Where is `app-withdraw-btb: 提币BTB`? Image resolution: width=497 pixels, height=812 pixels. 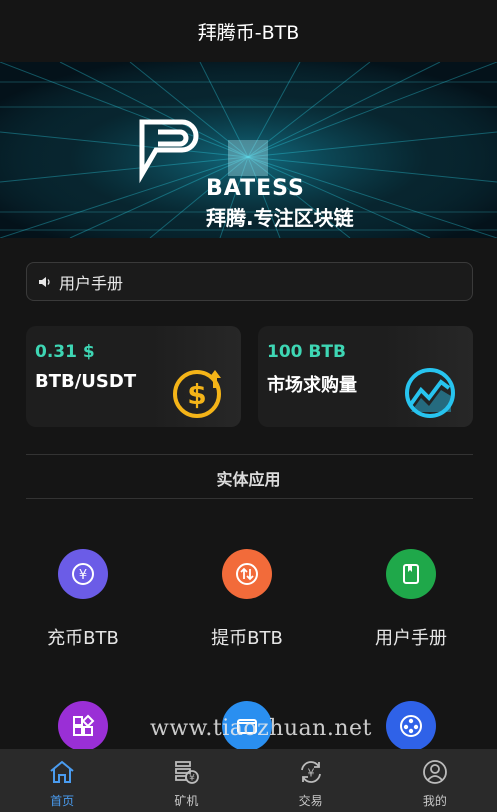
app-withdraw-btb: 提币BTB is located at coordinates (247, 599).